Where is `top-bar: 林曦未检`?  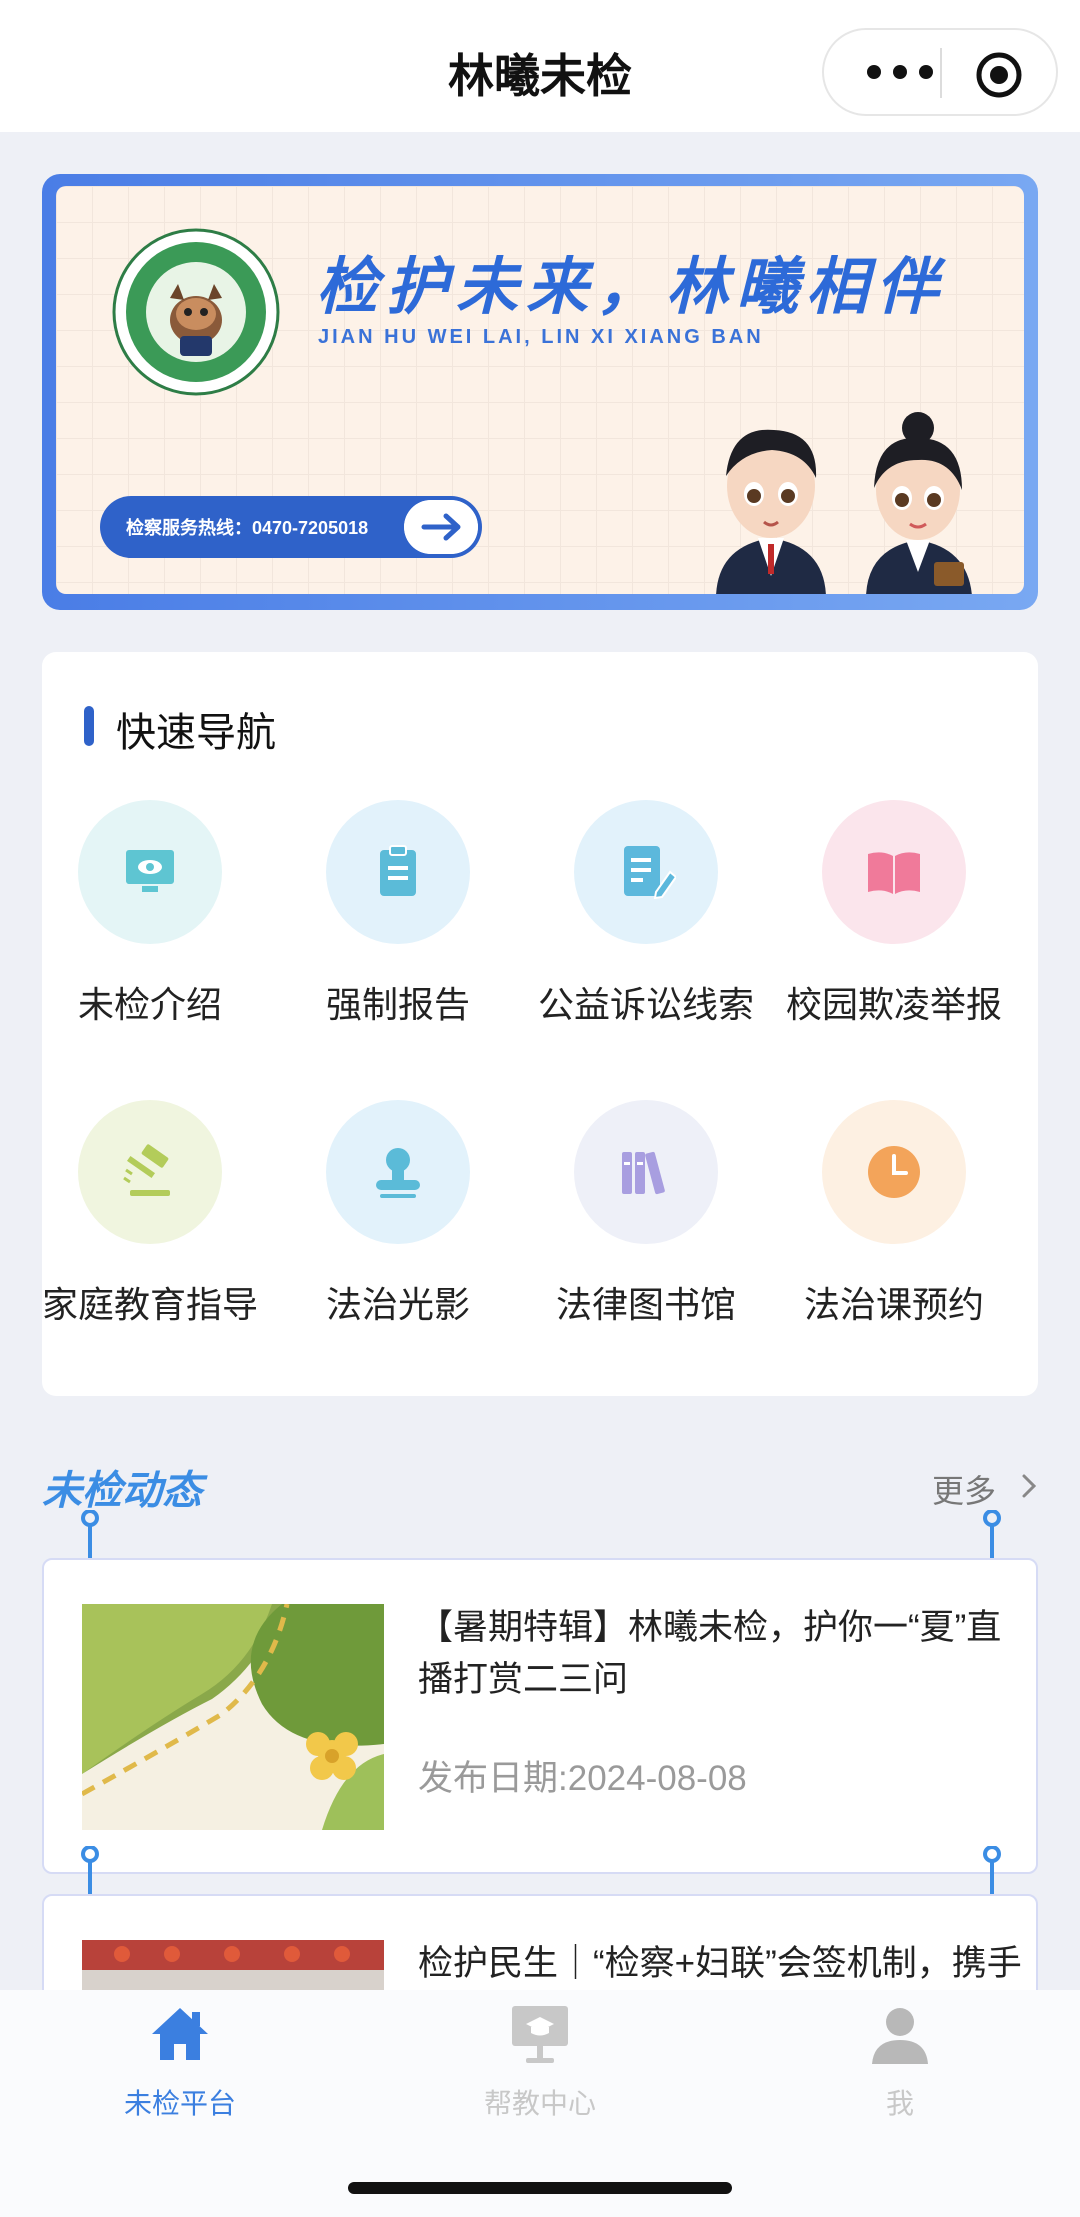
top-bar: 林曦未检 is located at coordinates (540, 66).